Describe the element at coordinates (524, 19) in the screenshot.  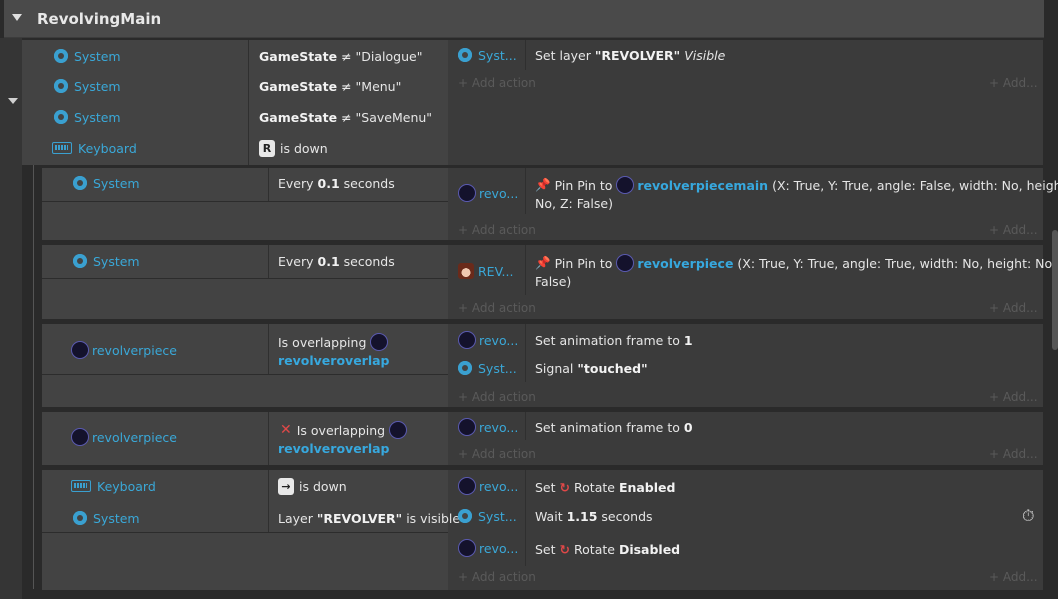
I see `event-group-header: RevolvingMain` at that location.